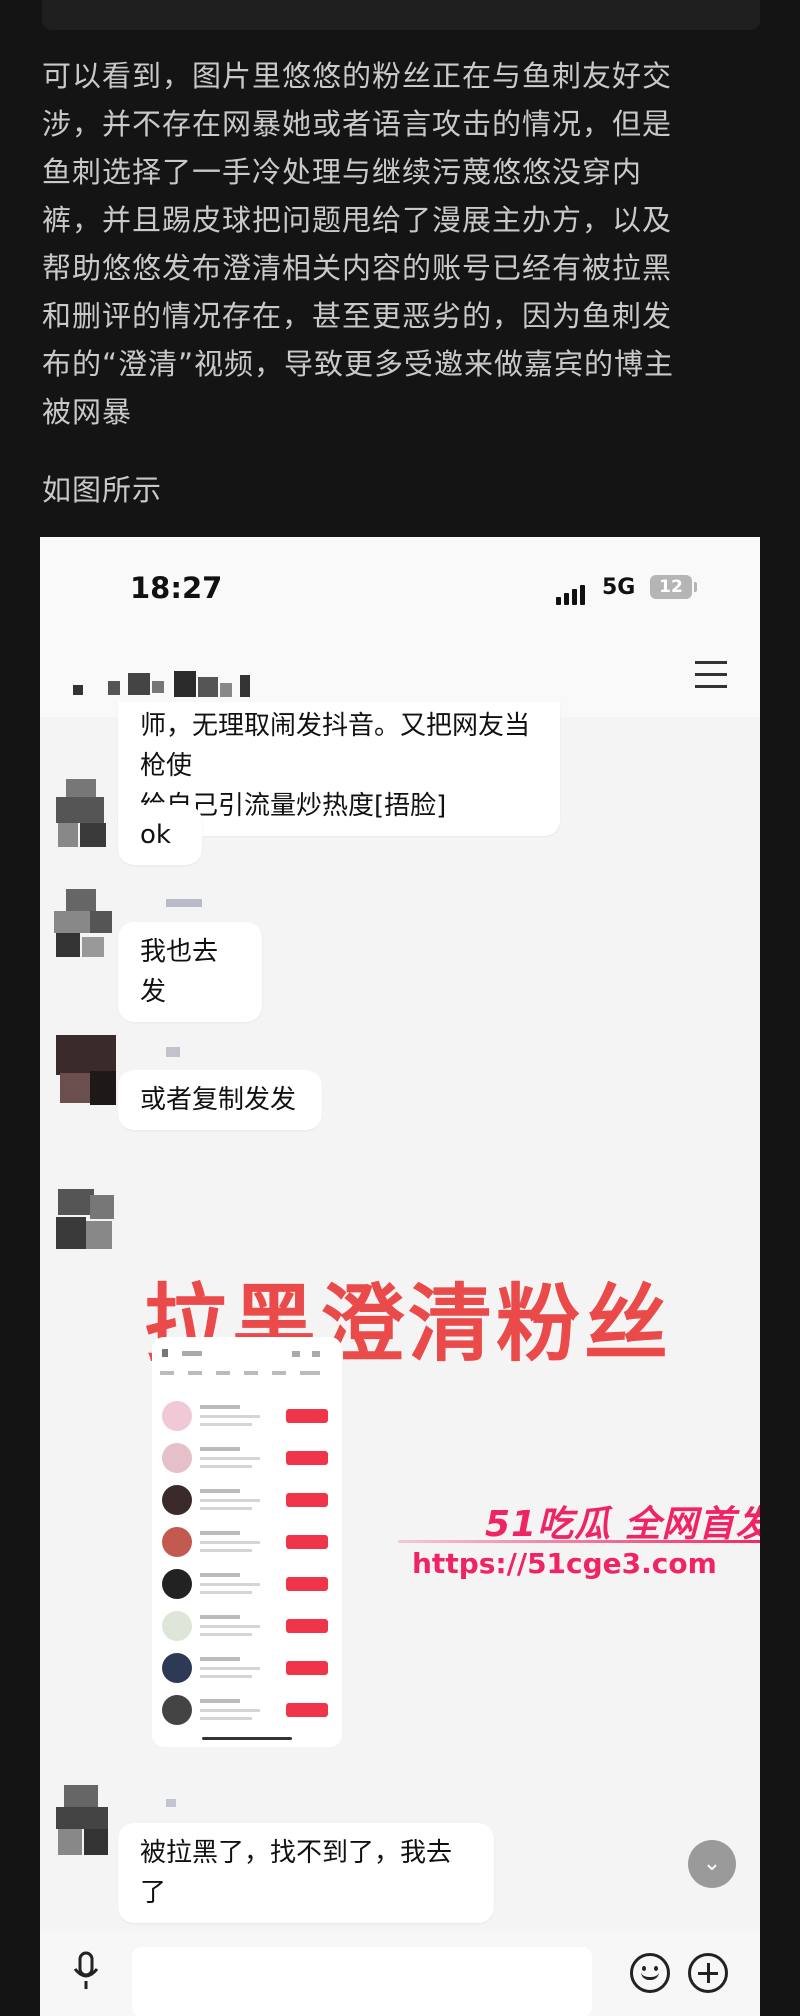 The height and width of the screenshot is (2016, 800). What do you see at coordinates (650, 1973) in the screenshot?
I see `emoji-icon` at bounding box center [650, 1973].